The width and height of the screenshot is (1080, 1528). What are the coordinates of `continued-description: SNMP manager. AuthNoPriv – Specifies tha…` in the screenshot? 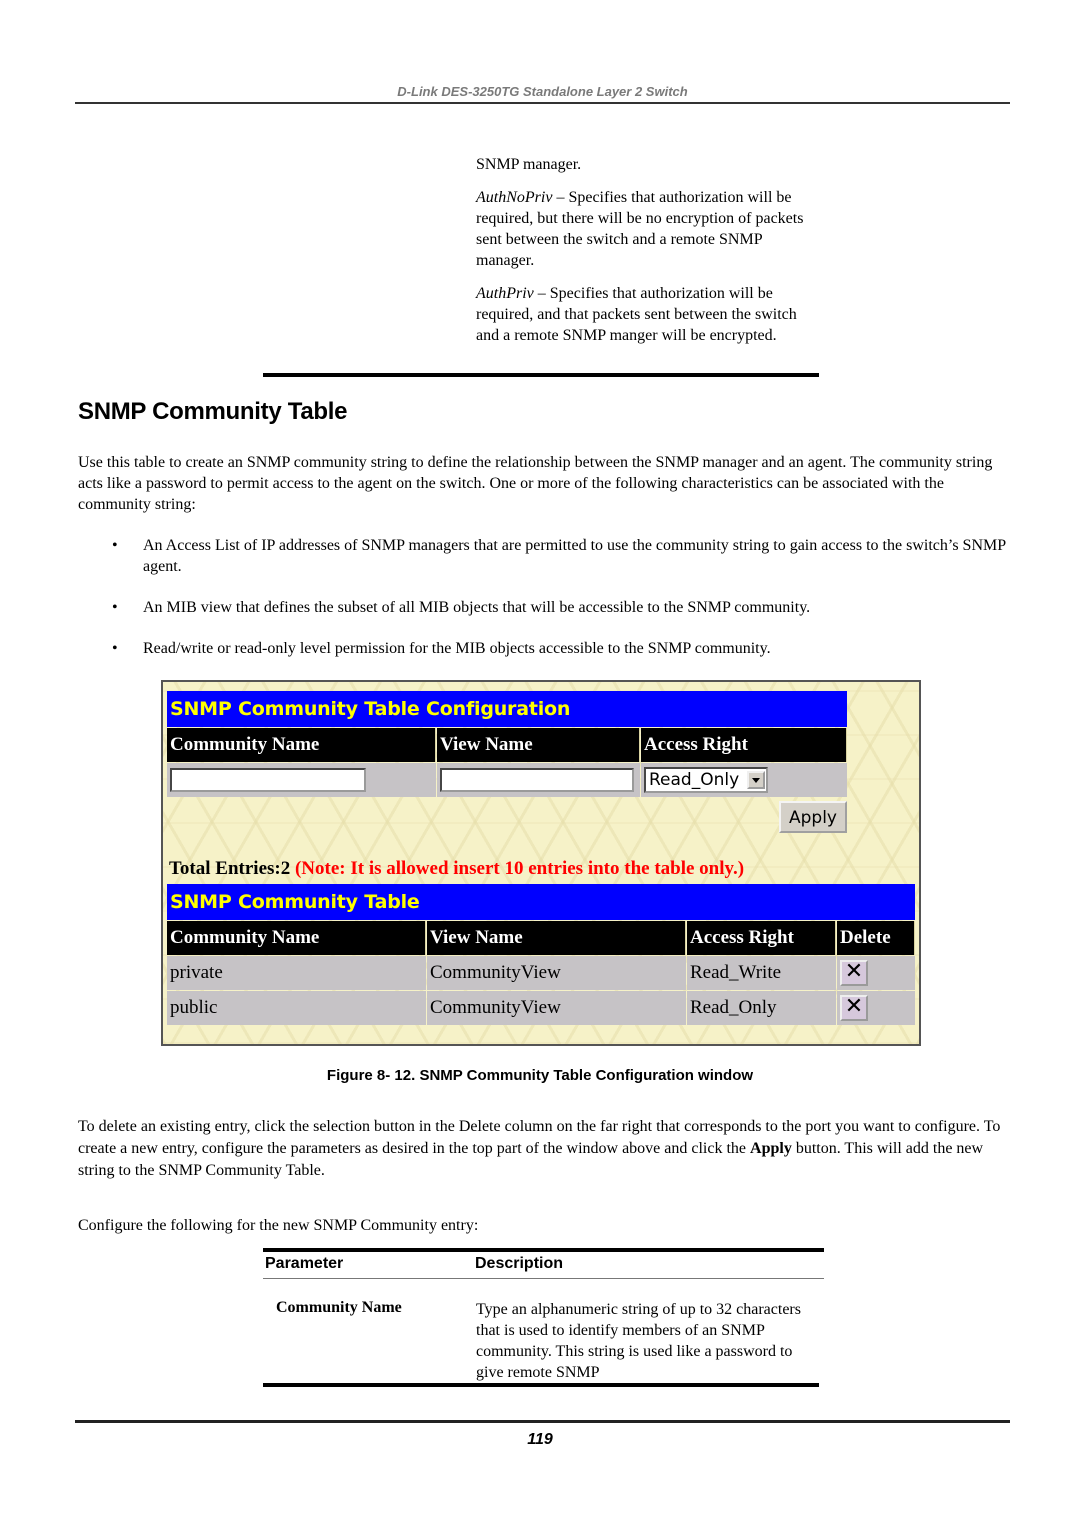 It's located at (646, 256).